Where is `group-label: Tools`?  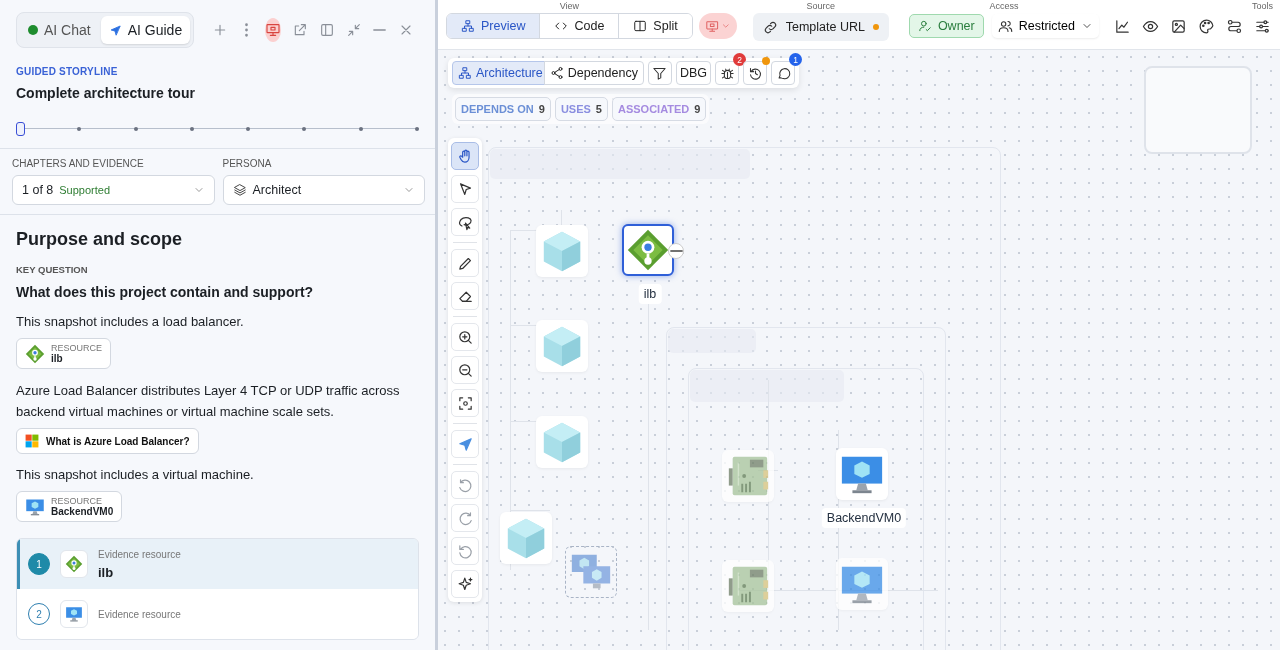
group-label: Tools is located at coordinates (1262, 6).